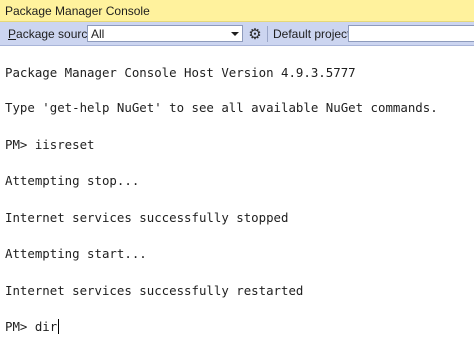  I want to click on console-toolbar: Package source: All ⚙ Default project:, so click(237, 34).